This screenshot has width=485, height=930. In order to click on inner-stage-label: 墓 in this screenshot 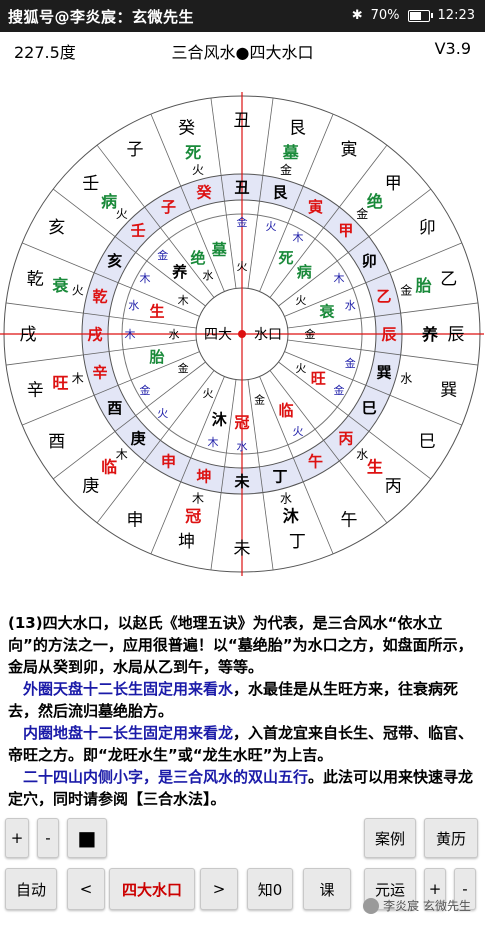, I will do `click(219, 249)`.